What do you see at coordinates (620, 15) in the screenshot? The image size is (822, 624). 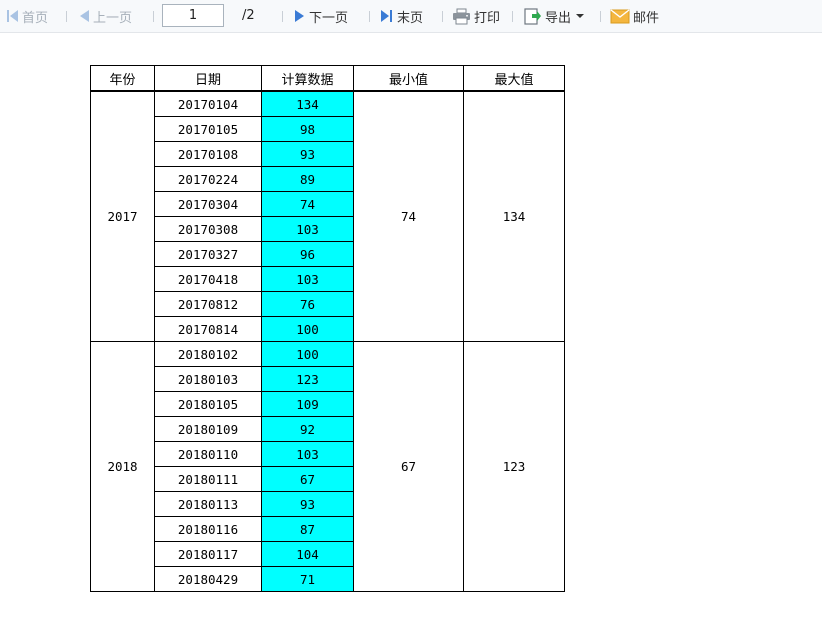 I see `mail-icon` at bounding box center [620, 15].